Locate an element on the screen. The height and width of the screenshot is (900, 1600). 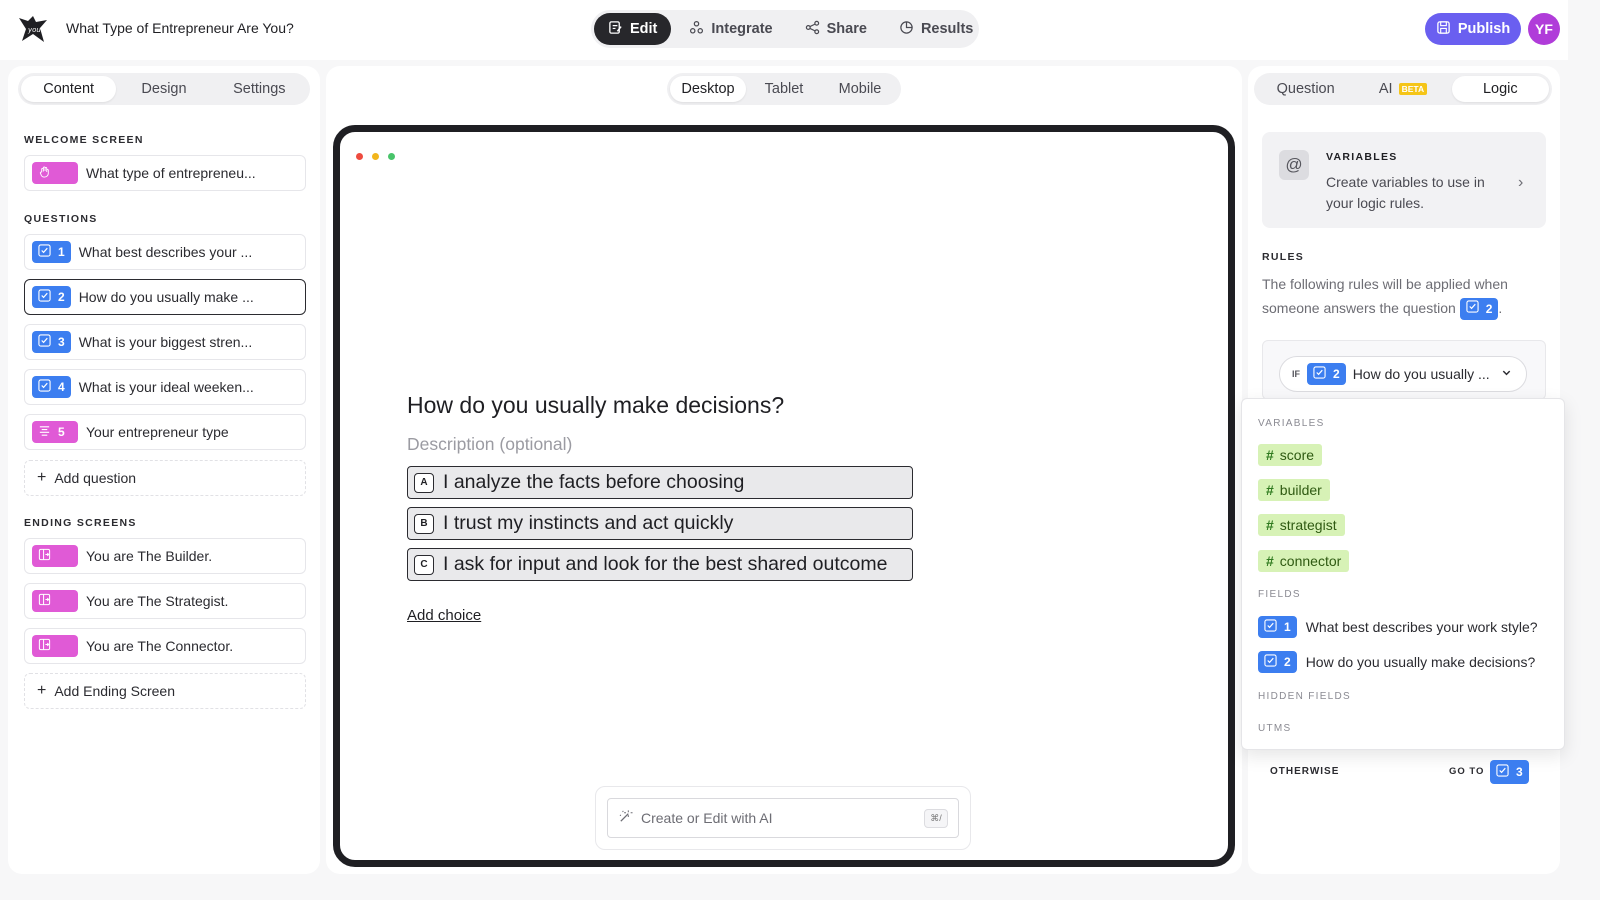
variable-option-builder: # builder is located at coordinates (1294, 490).